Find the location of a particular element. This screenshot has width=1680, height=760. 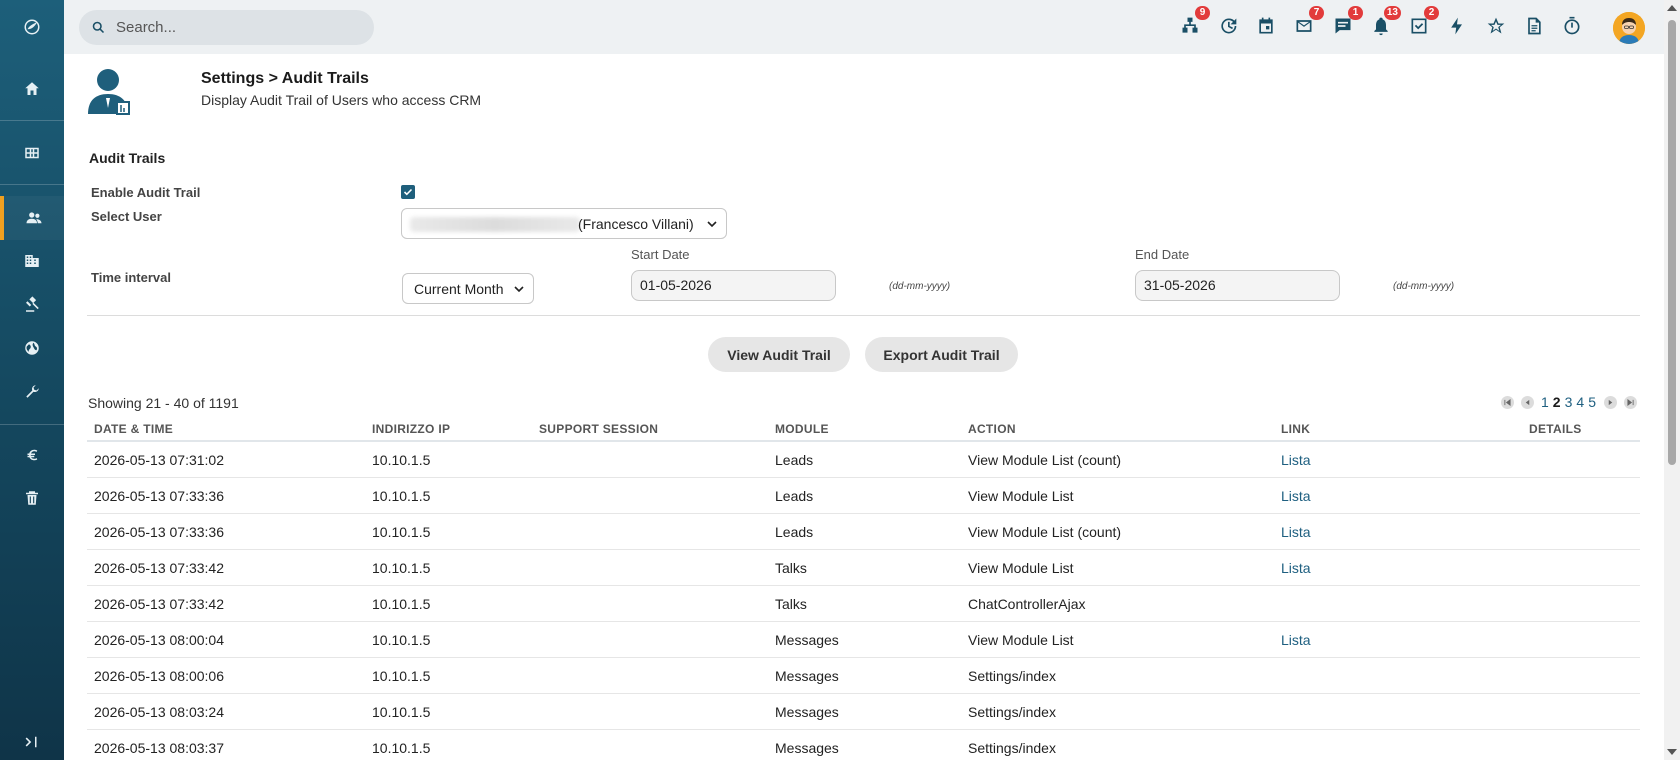

timer-button is located at coordinates (1572, 26).